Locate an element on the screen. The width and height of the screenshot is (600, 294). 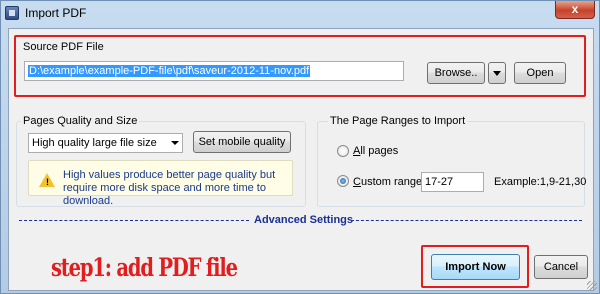
all-pages-radio is located at coordinates (343, 151).